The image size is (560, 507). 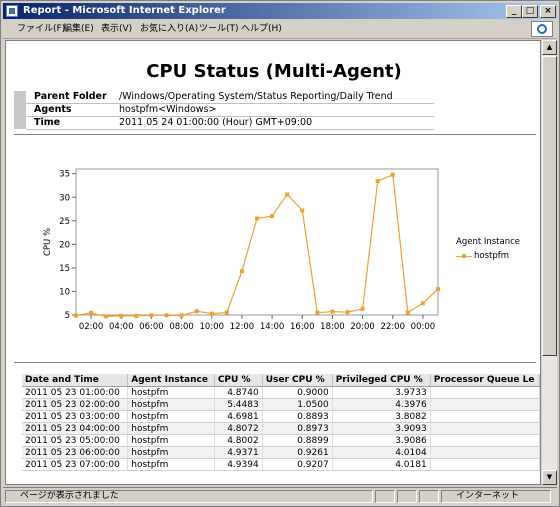 What do you see at coordinates (64, 292) in the screenshot?
I see `y-tick-label: 10` at bounding box center [64, 292].